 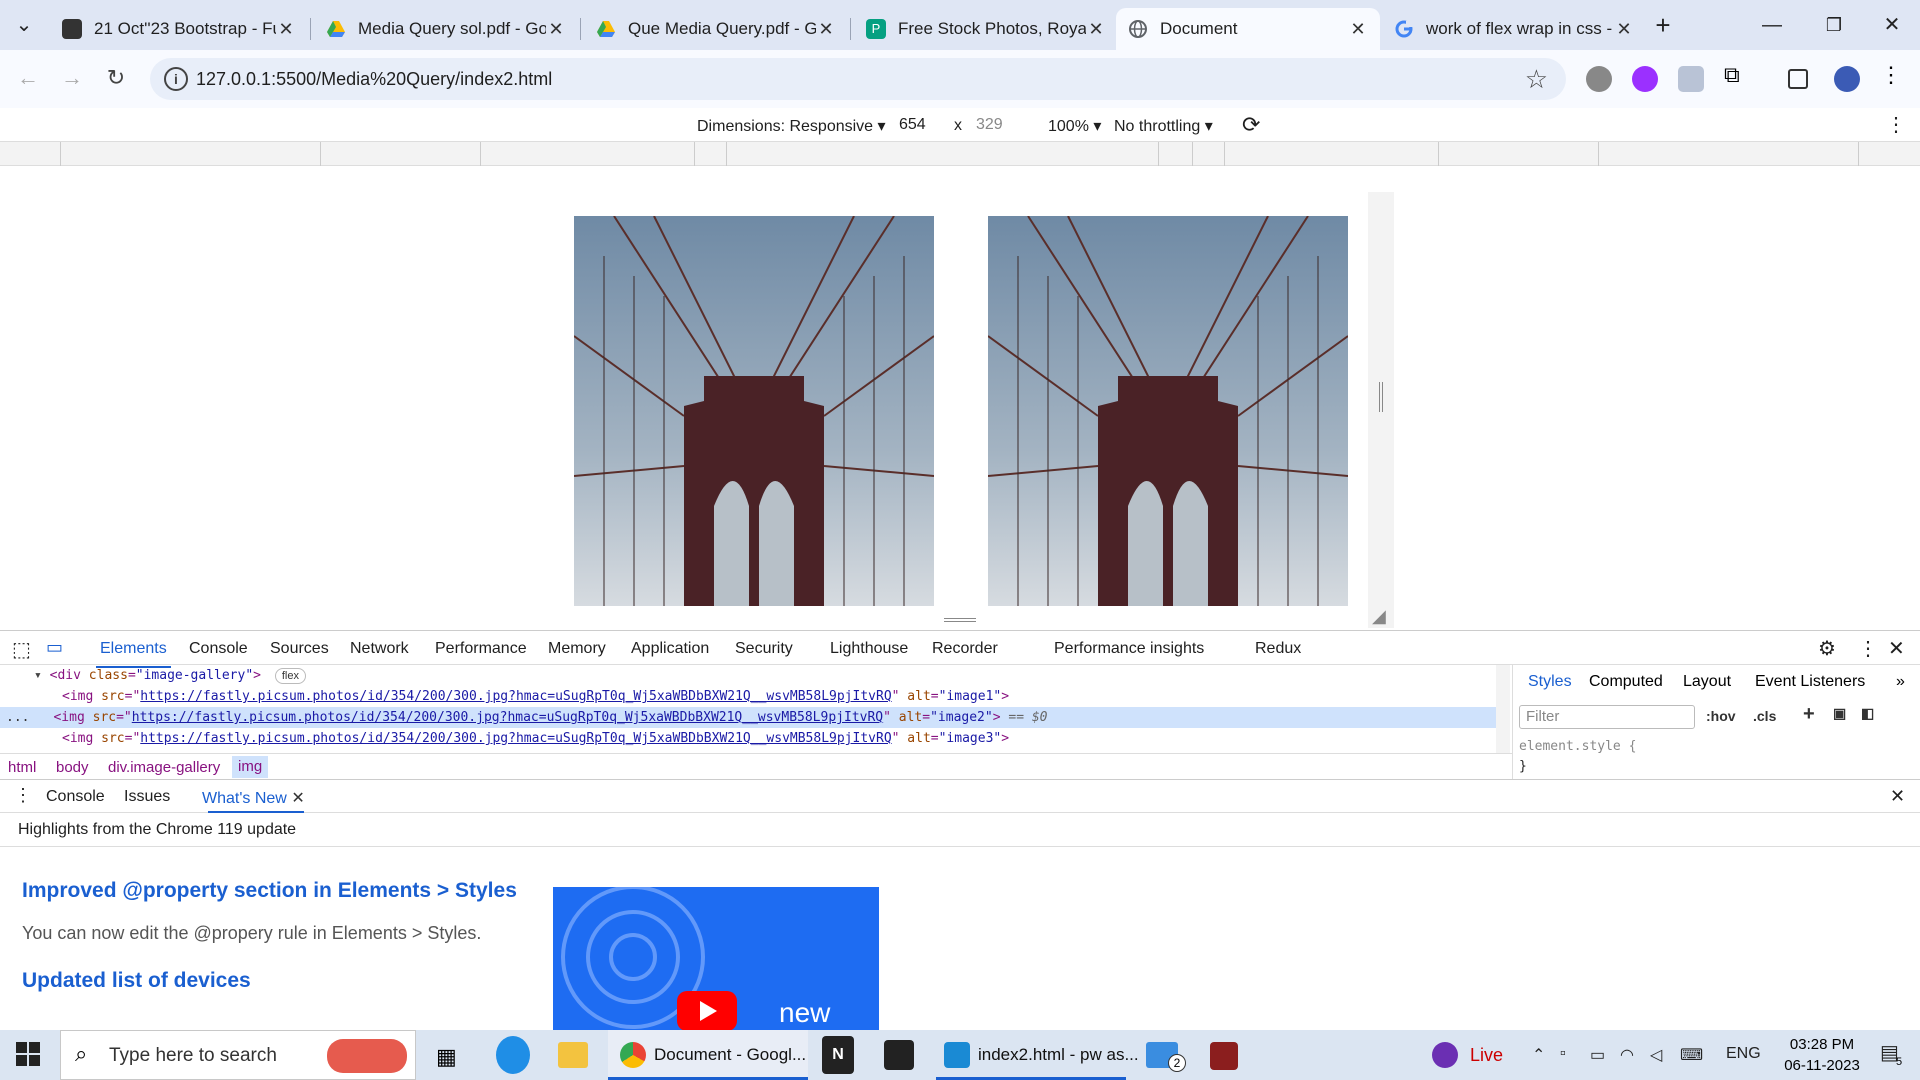 I want to click on dom-scrollbar, so click(x=1503, y=709).